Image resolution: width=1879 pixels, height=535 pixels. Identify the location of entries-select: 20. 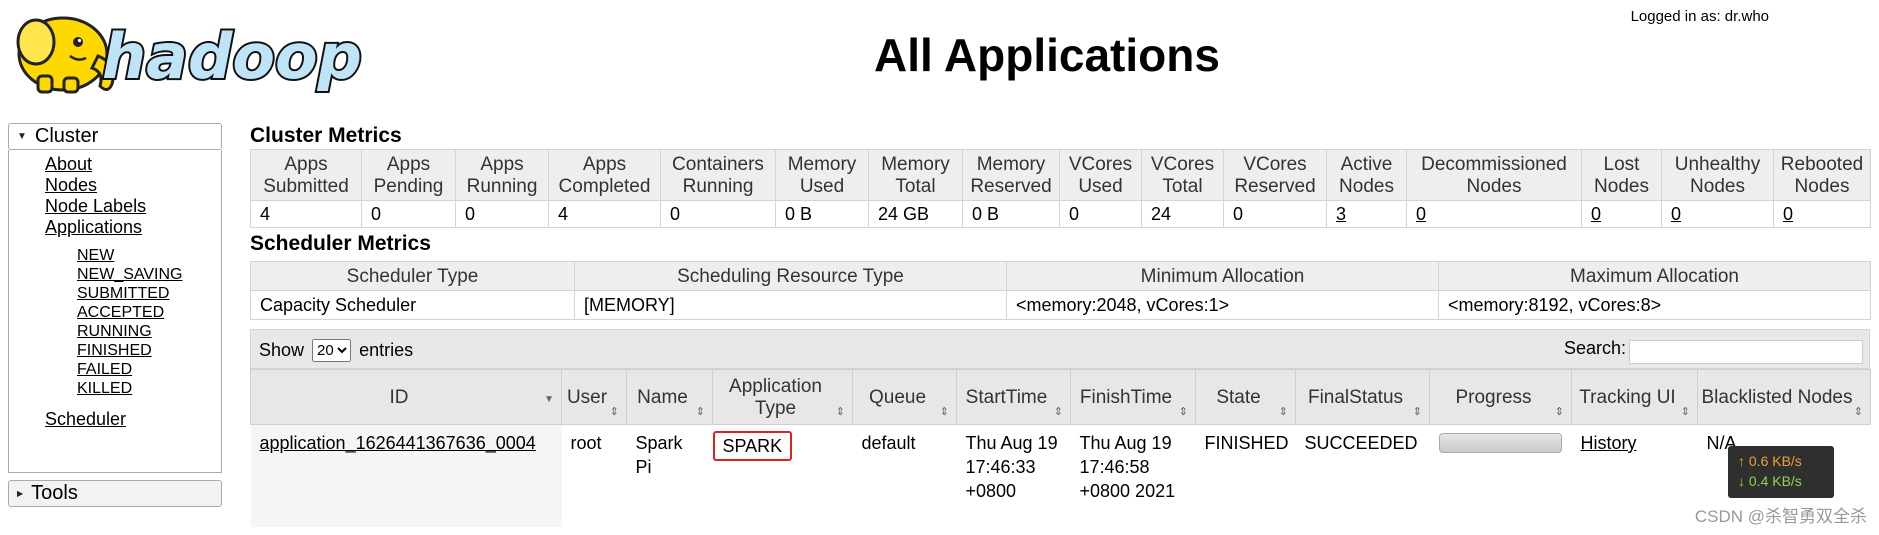
(332, 350).